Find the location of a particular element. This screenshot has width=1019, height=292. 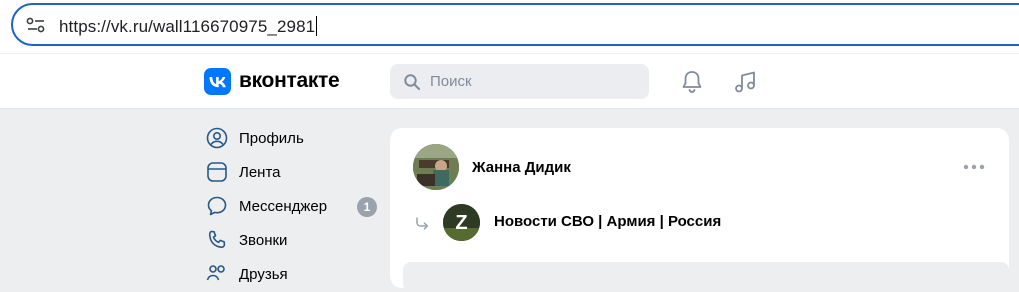

author-avatar is located at coordinates (436, 167).